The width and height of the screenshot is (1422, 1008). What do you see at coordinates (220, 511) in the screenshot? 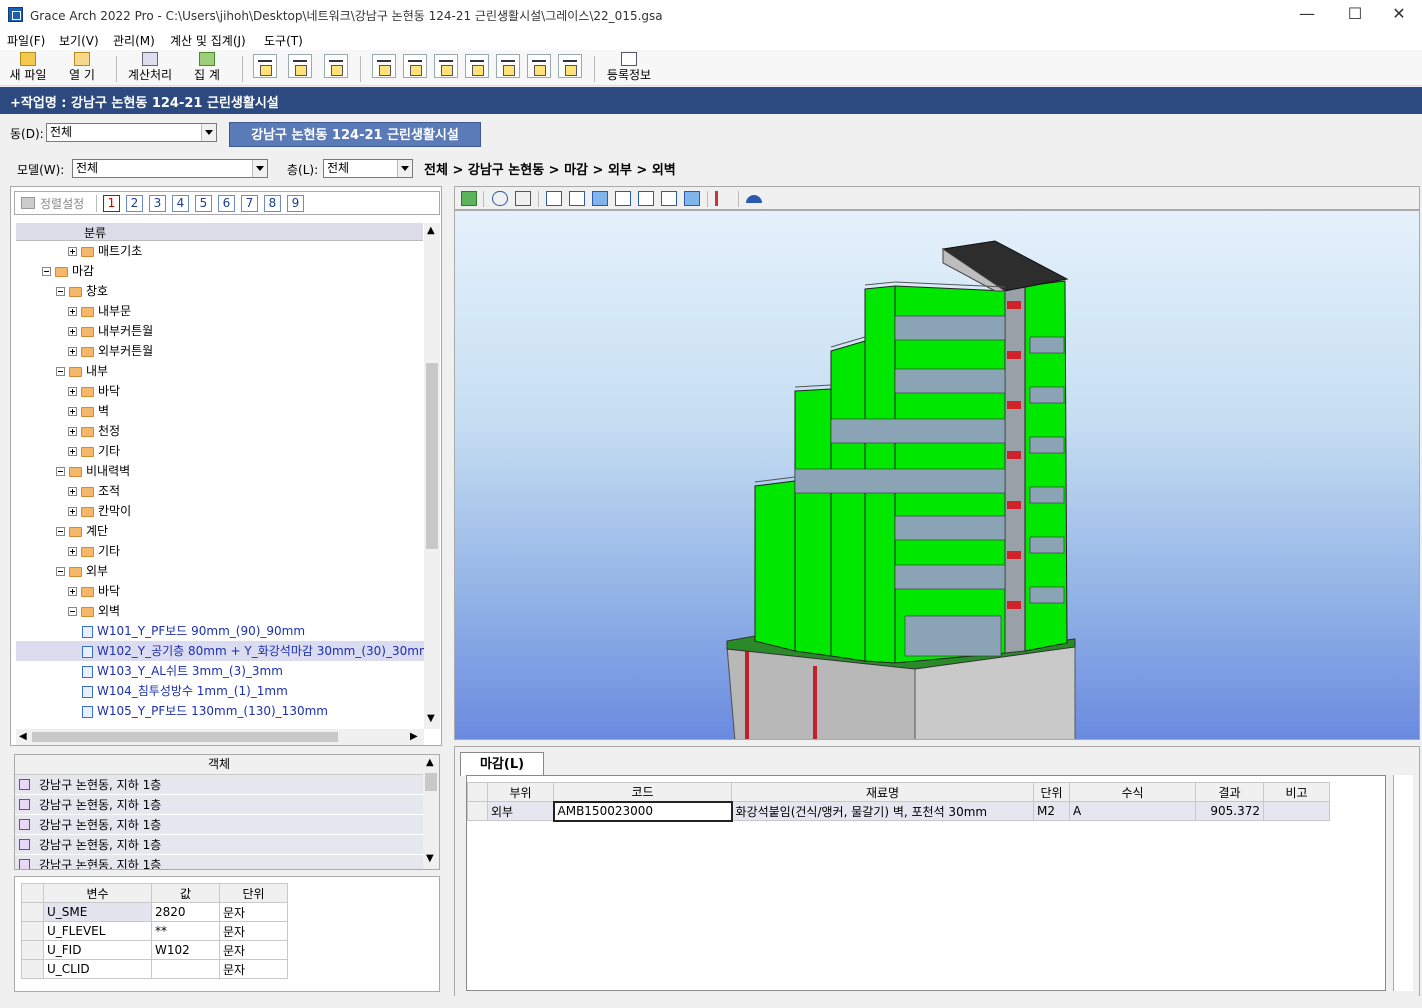
I see `tree-folder-item: 칸막이` at bounding box center [220, 511].